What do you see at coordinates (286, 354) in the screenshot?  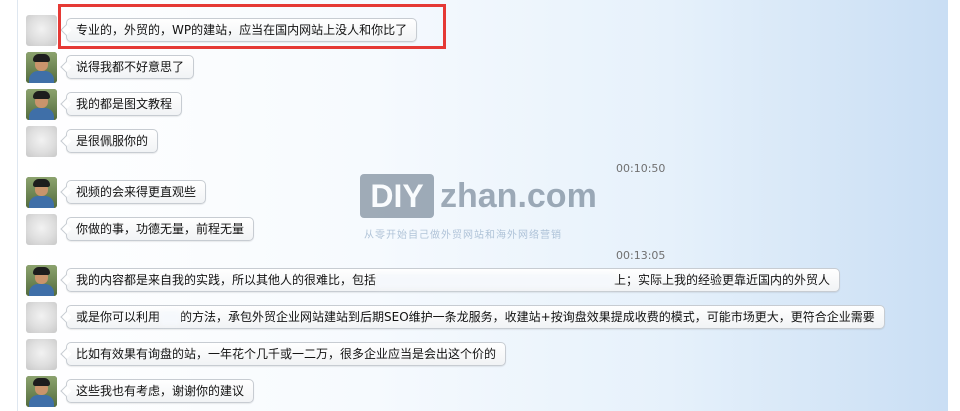 I see `message-bubble: 比如有效果有询盘的站，一年花个几千或一二万，很多企业应当是会出这个价的` at bounding box center [286, 354].